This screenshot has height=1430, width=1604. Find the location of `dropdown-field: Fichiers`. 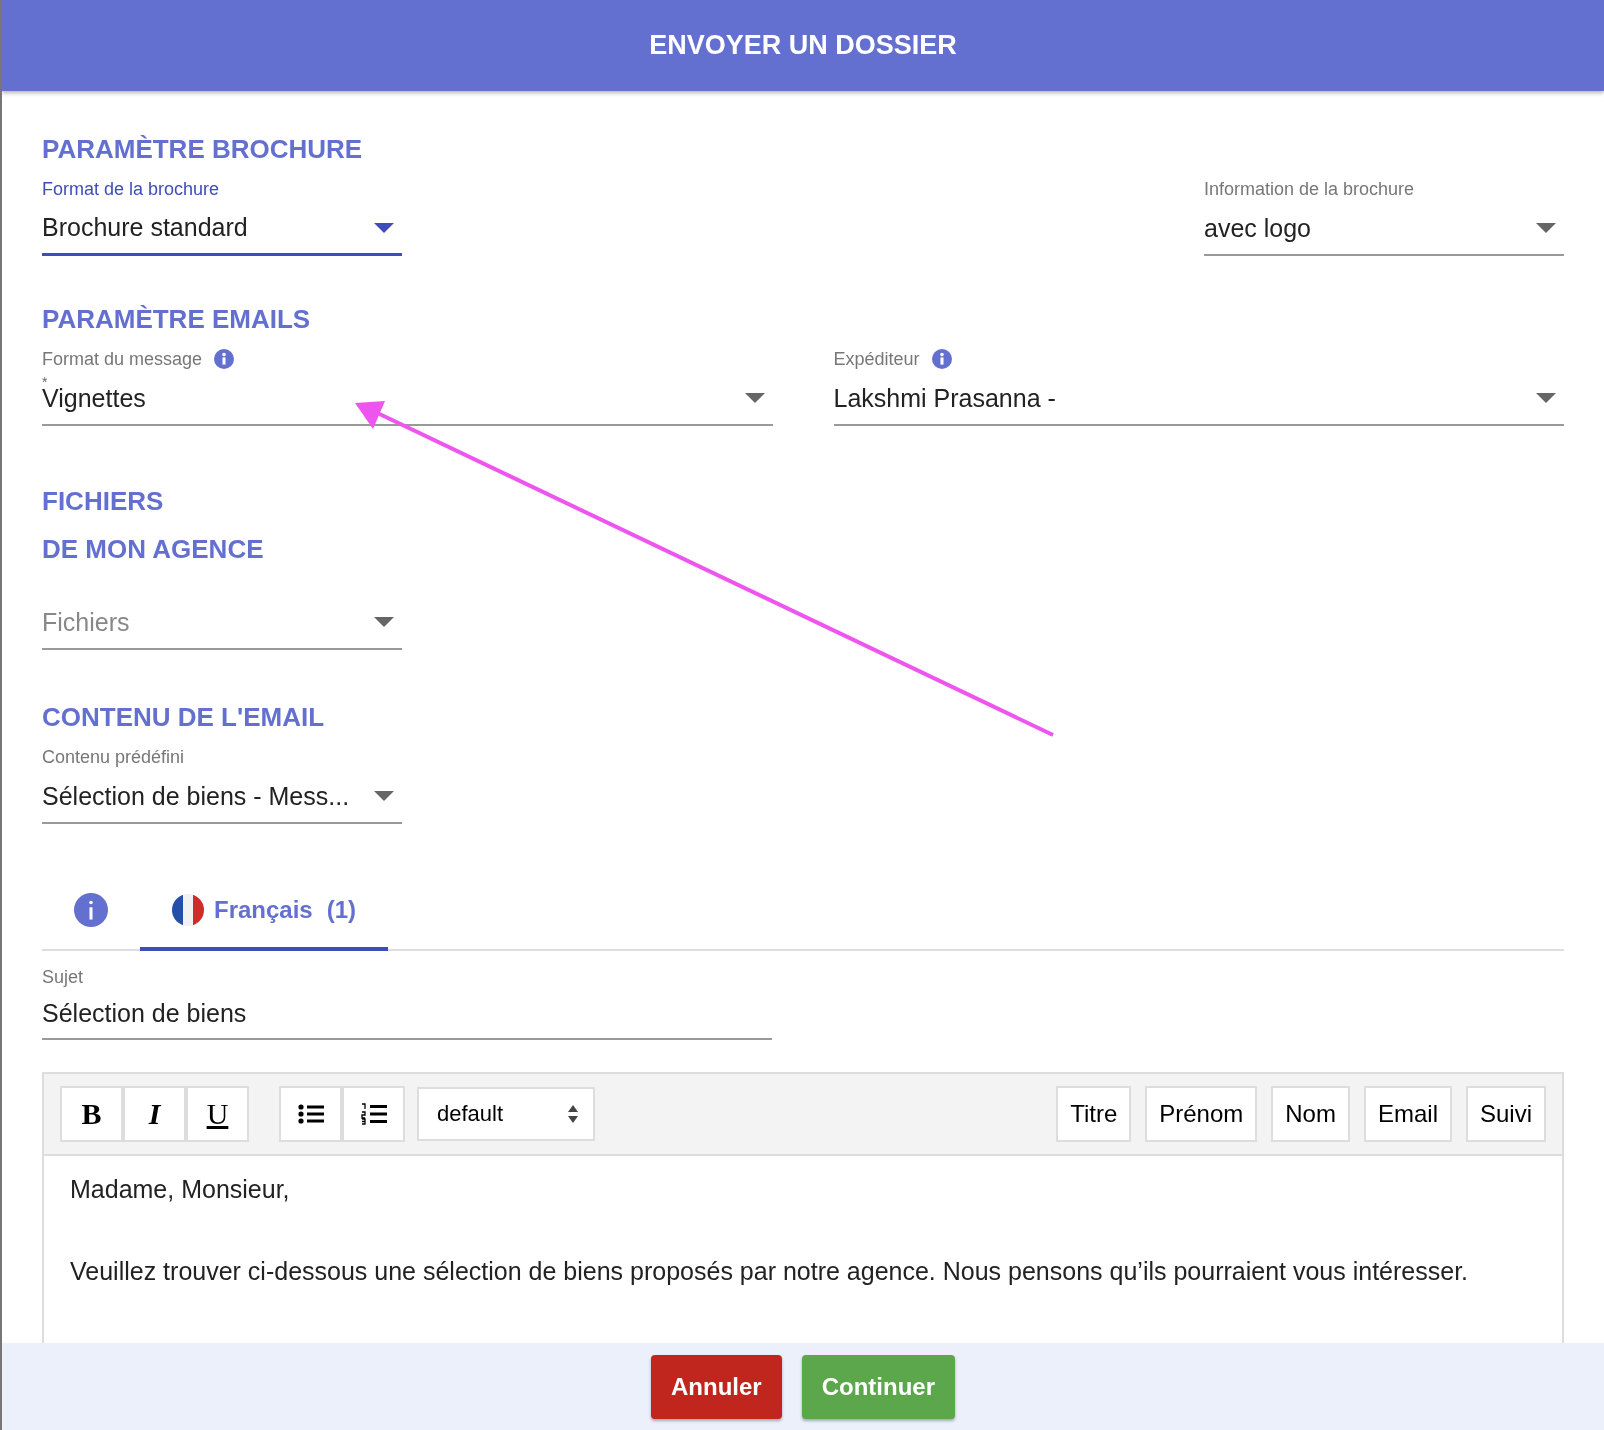

dropdown-field: Fichiers is located at coordinates (222, 623).